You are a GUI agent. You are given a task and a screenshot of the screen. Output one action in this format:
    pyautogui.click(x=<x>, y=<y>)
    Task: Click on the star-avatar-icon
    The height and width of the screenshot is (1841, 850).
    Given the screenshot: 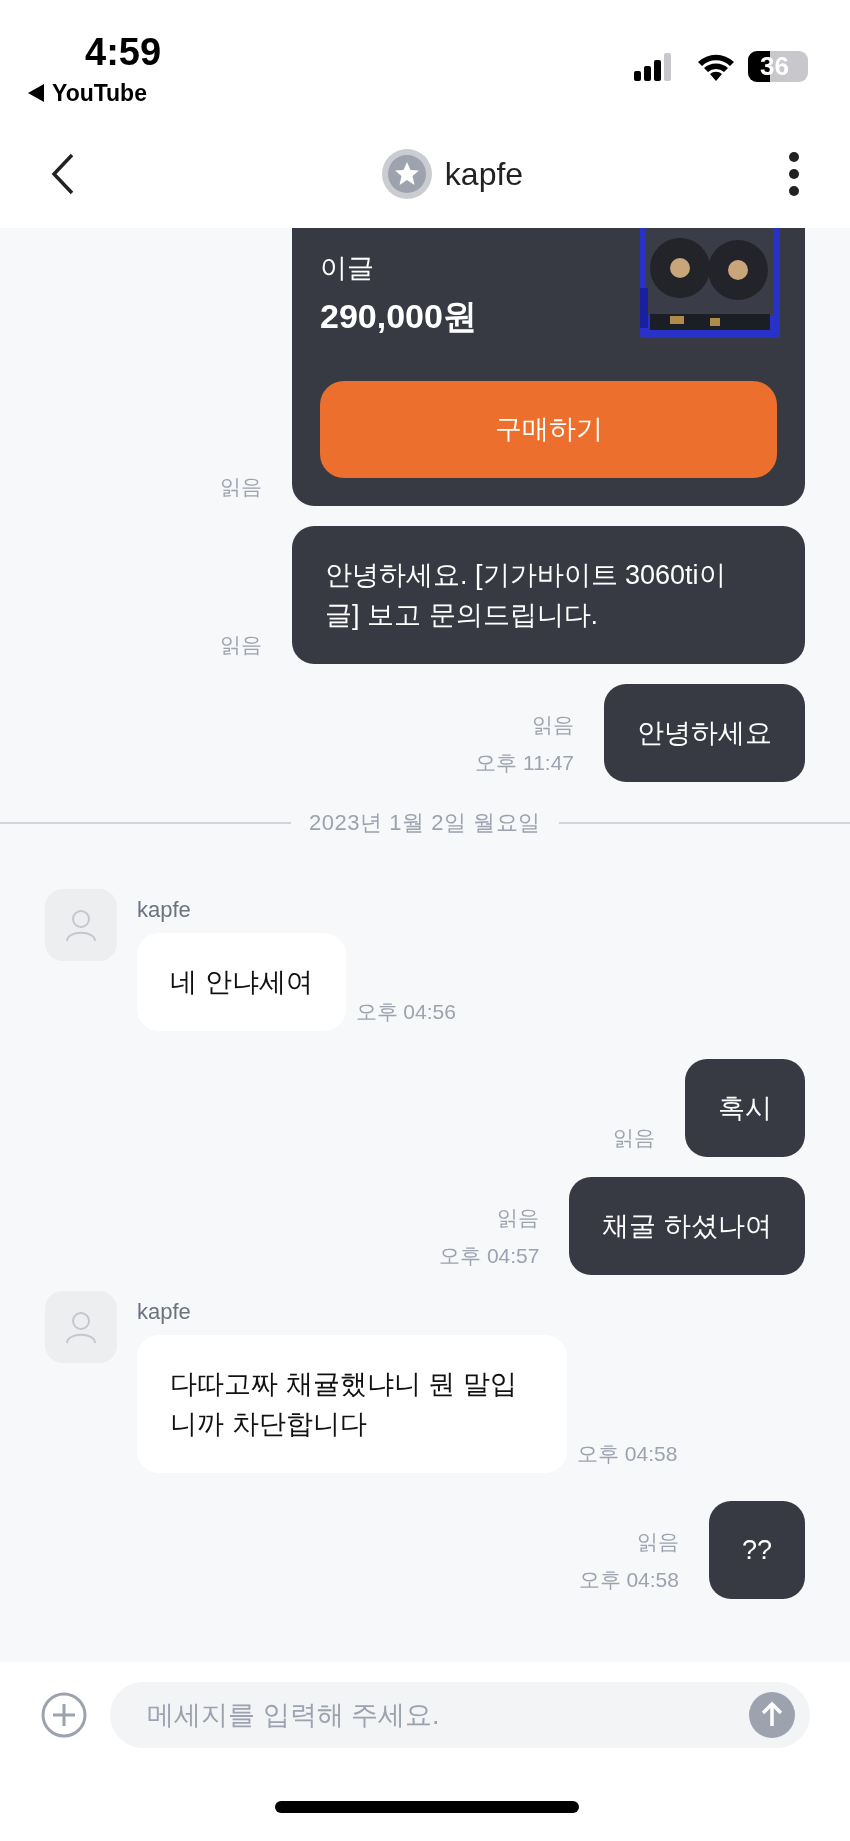 What is the action you would take?
    pyautogui.click(x=406, y=174)
    